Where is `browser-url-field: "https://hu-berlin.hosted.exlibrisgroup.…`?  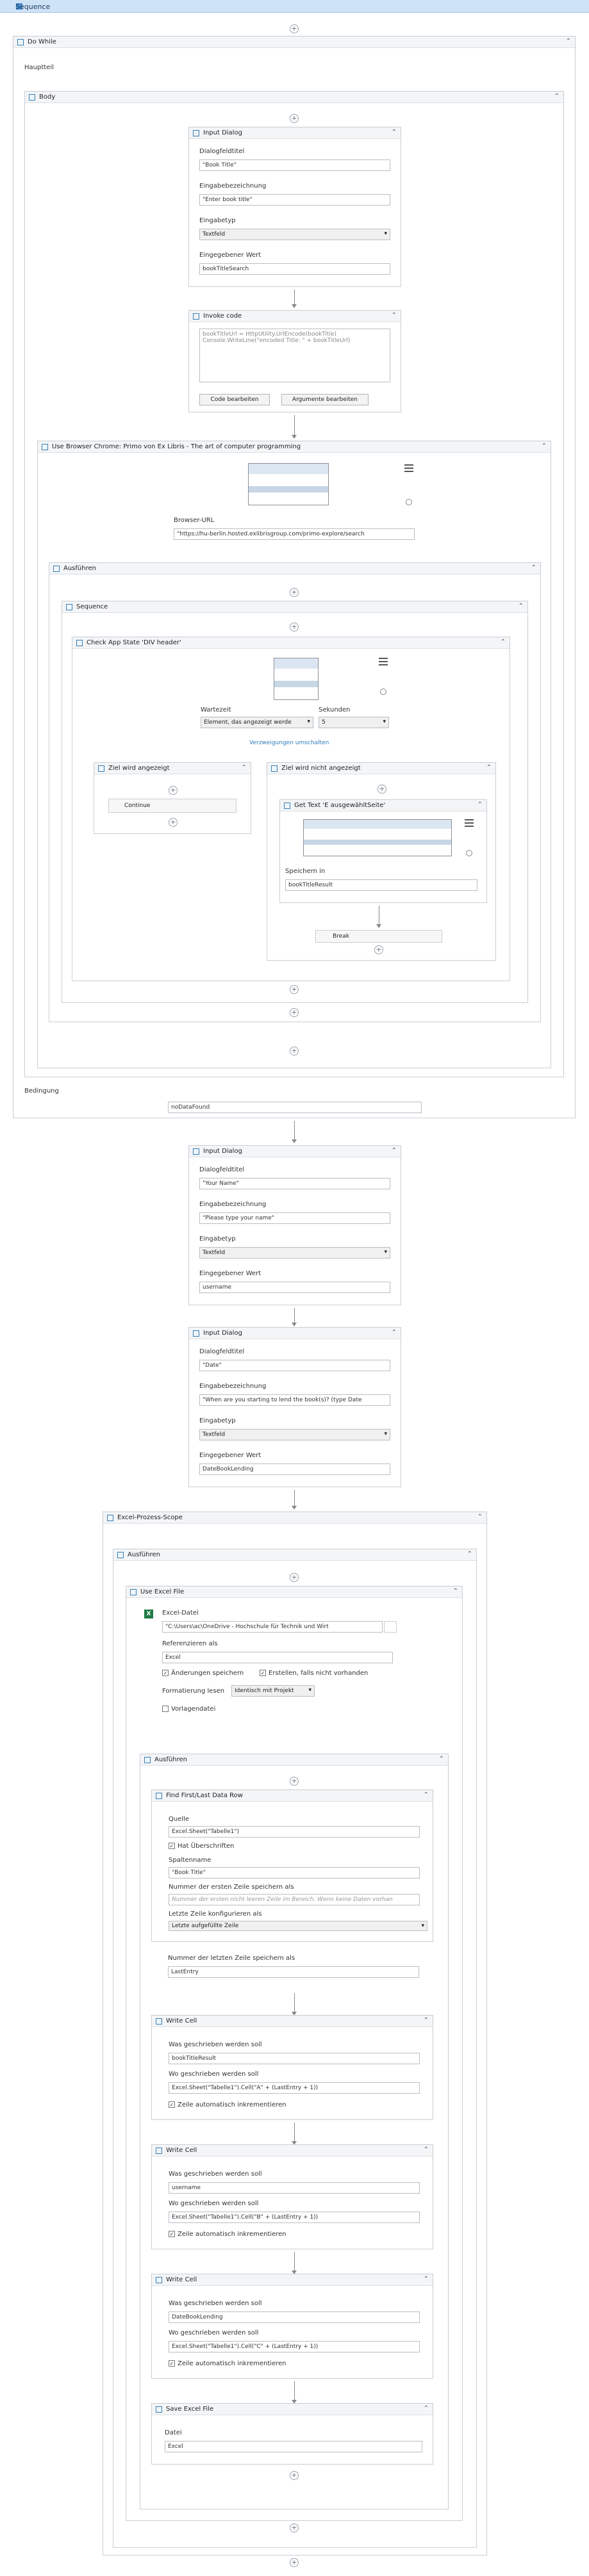 browser-url-field: "https://hu-berlin.hosted.exlibrisgroup.… is located at coordinates (294, 534).